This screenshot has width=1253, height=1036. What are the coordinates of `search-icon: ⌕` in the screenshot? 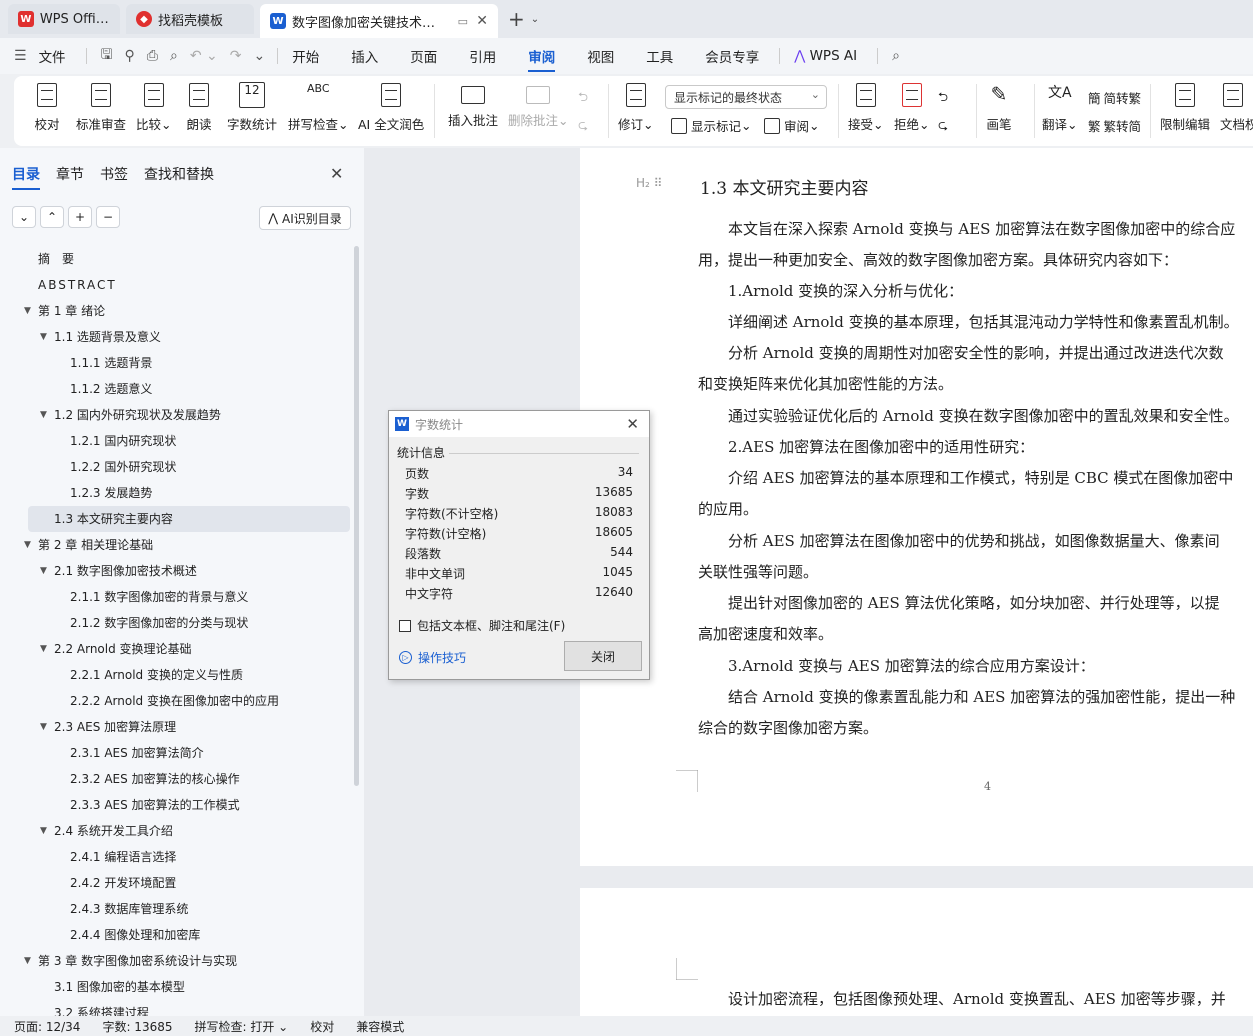 It's located at (896, 56).